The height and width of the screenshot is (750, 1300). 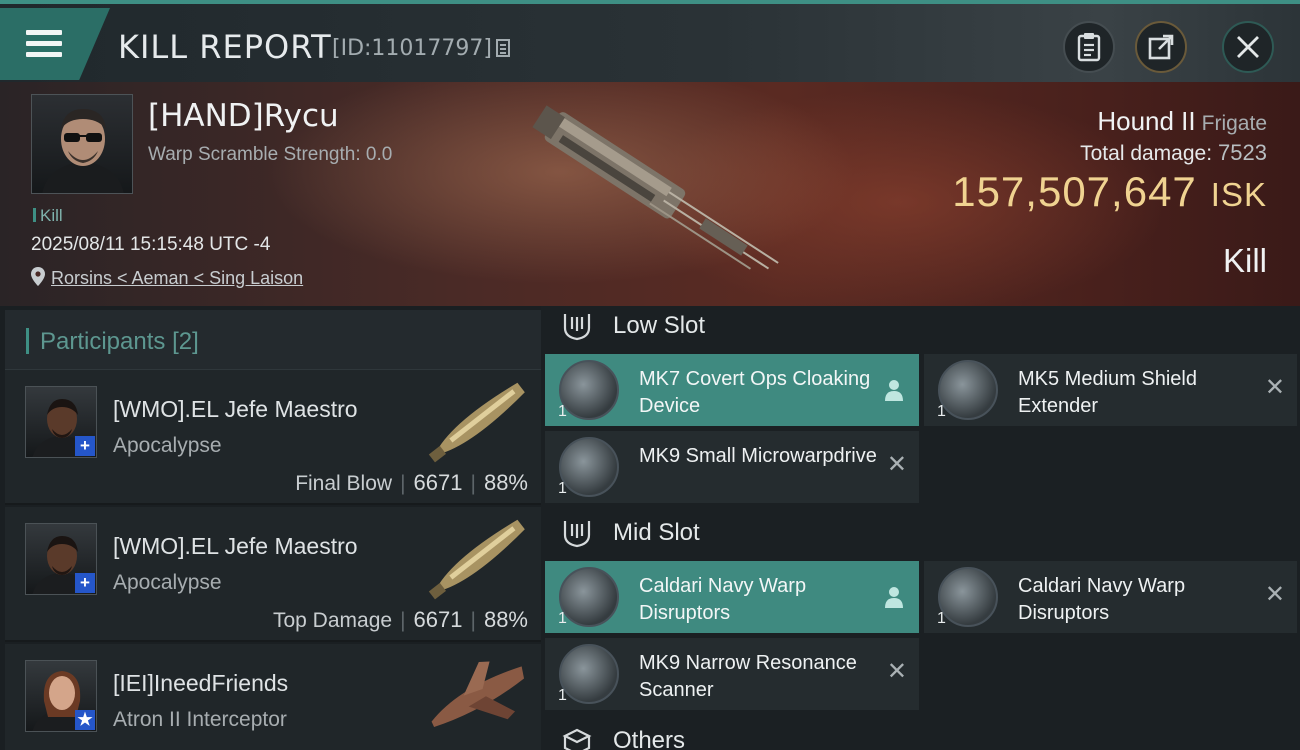 What do you see at coordinates (411, 482) in the screenshot?
I see `participant-stats: Final Blow | 6671 | 88%` at bounding box center [411, 482].